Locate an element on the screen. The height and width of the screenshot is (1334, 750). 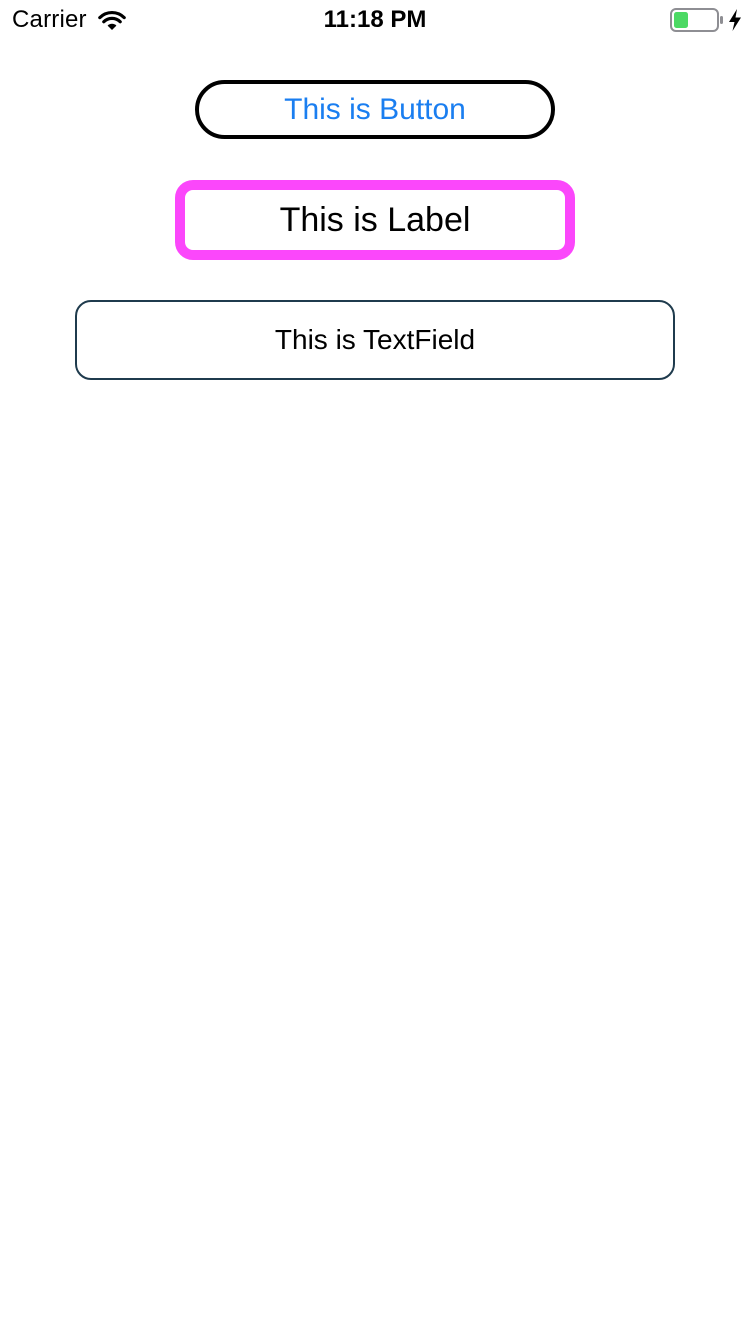
status-bar: Carrier 11:18 PM is located at coordinates (375, 20).